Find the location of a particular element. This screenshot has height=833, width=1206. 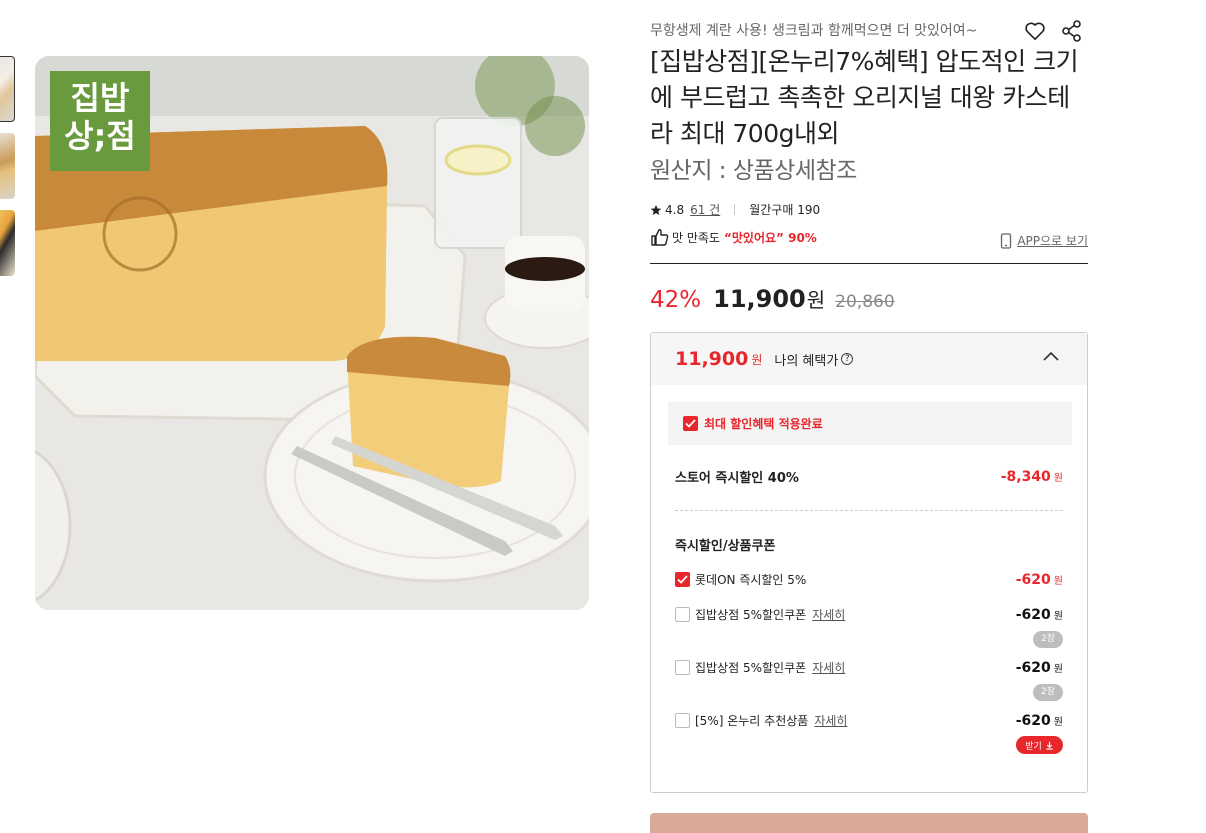

satisfaction-row: 맛 만족도 “맛있어요” 90% is located at coordinates (733, 237).